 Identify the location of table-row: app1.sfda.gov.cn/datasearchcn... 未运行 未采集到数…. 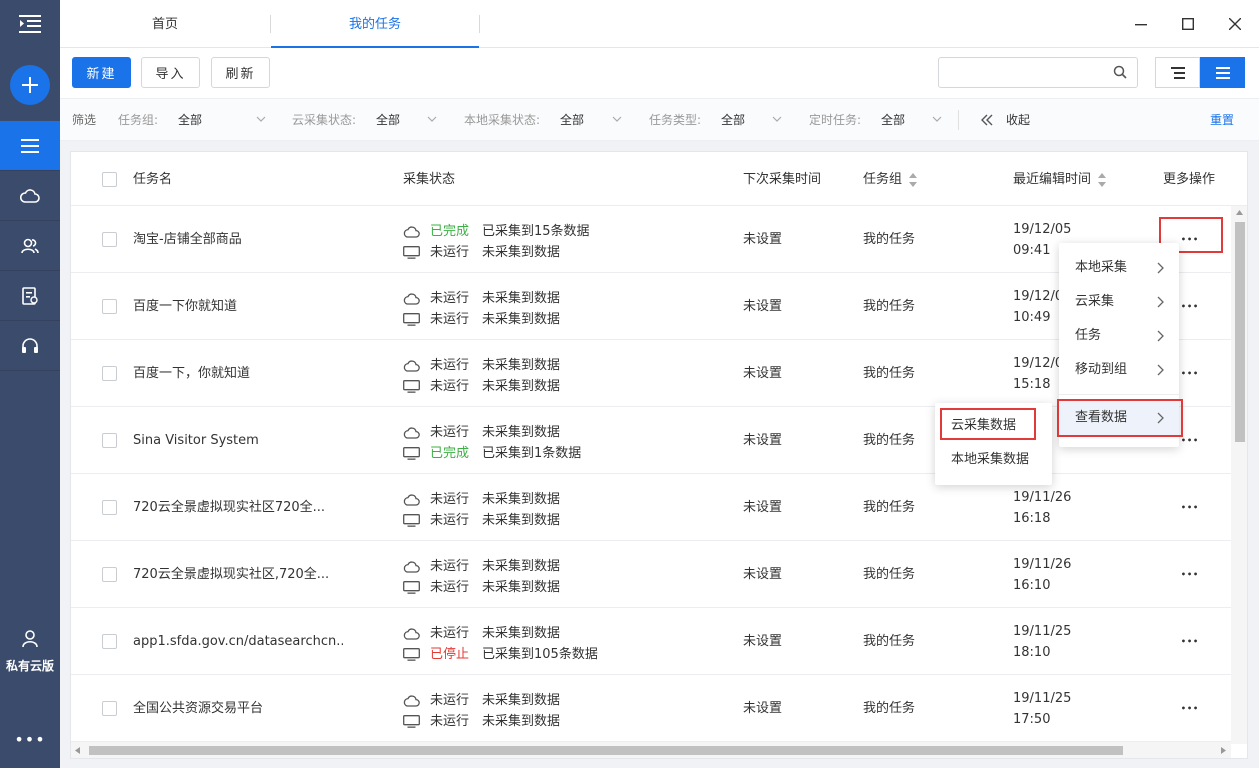
(651, 641).